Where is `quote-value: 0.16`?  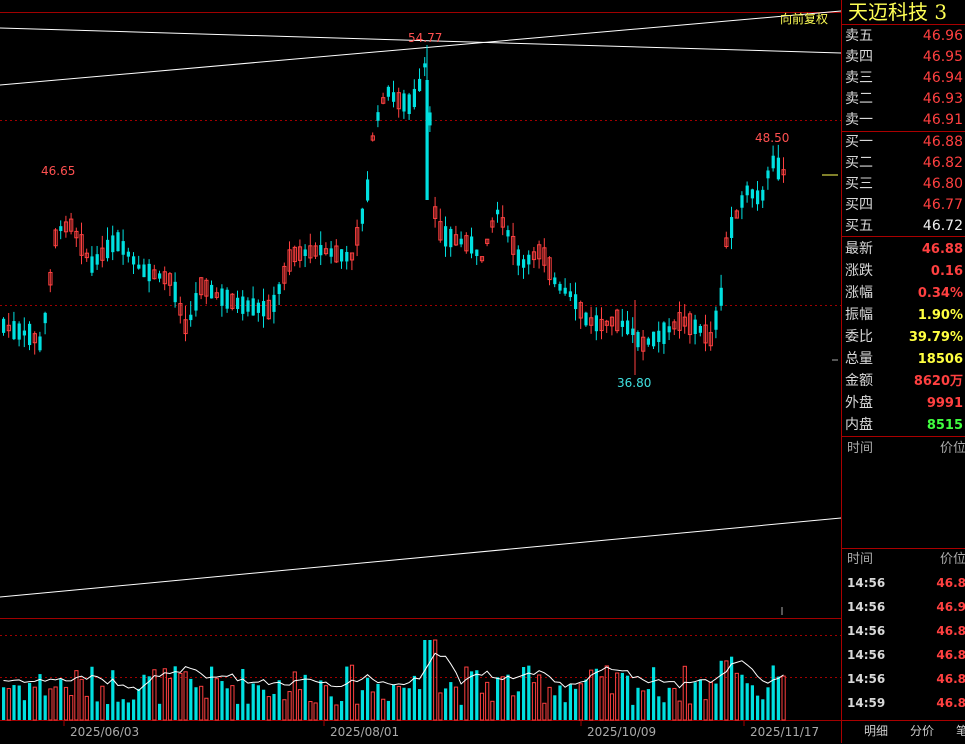
quote-value: 0.16 is located at coordinates (946, 271).